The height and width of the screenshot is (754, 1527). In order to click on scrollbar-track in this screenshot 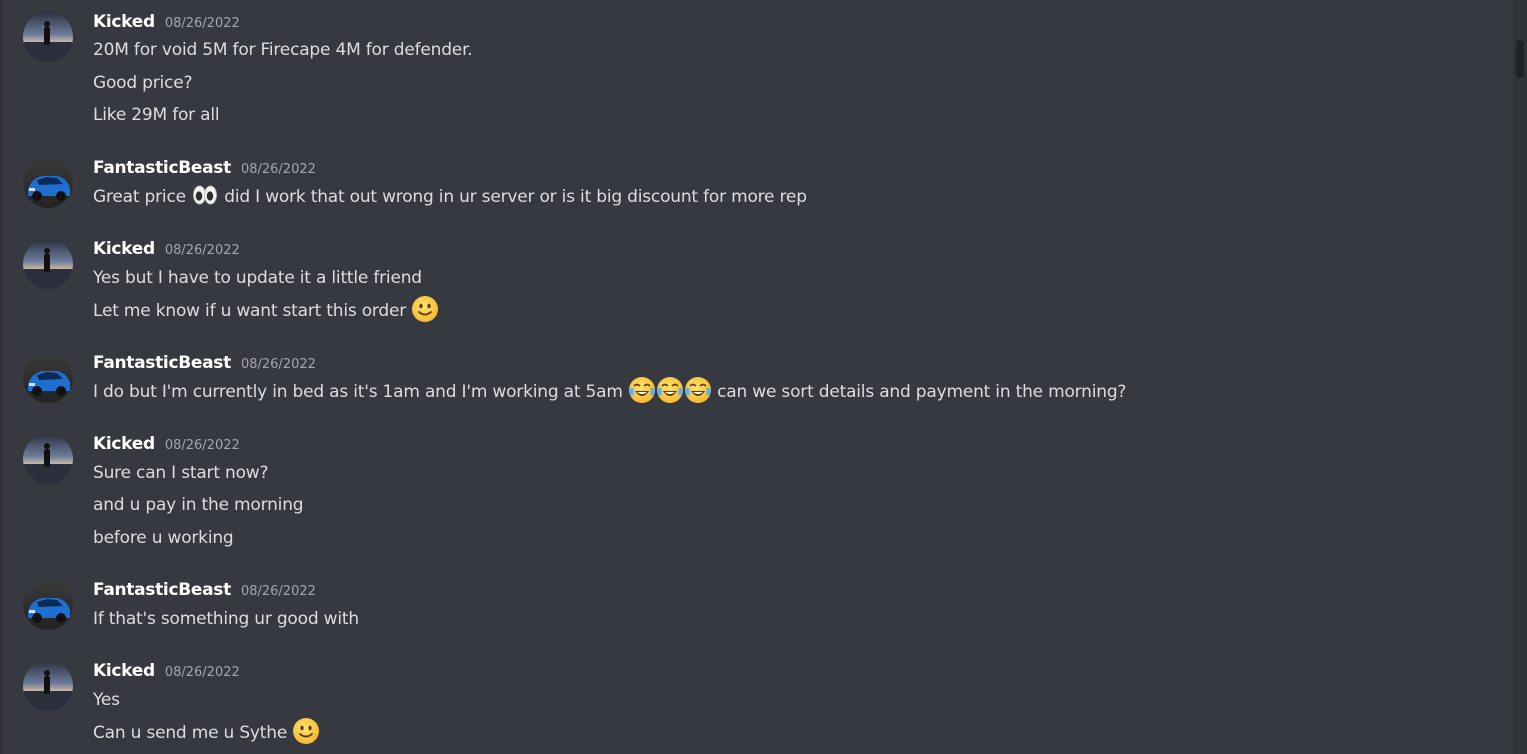, I will do `click(1520, 377)`.